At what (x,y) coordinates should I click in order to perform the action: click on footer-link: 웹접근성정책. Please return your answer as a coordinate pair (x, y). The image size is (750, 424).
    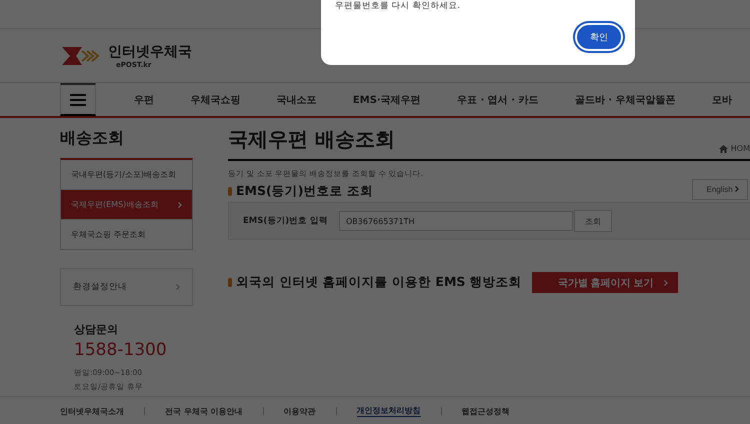
    Looking at the image, I should click on (486, 411).